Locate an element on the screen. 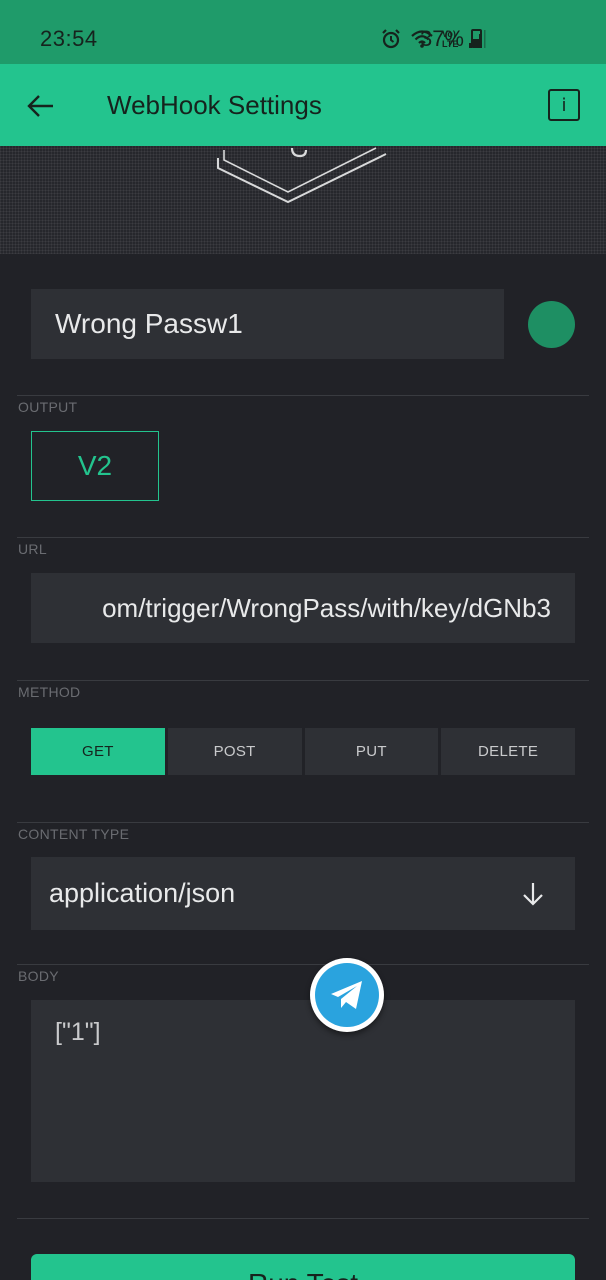  body-textarea: ["1"] is located at coordinates (303, 1091).